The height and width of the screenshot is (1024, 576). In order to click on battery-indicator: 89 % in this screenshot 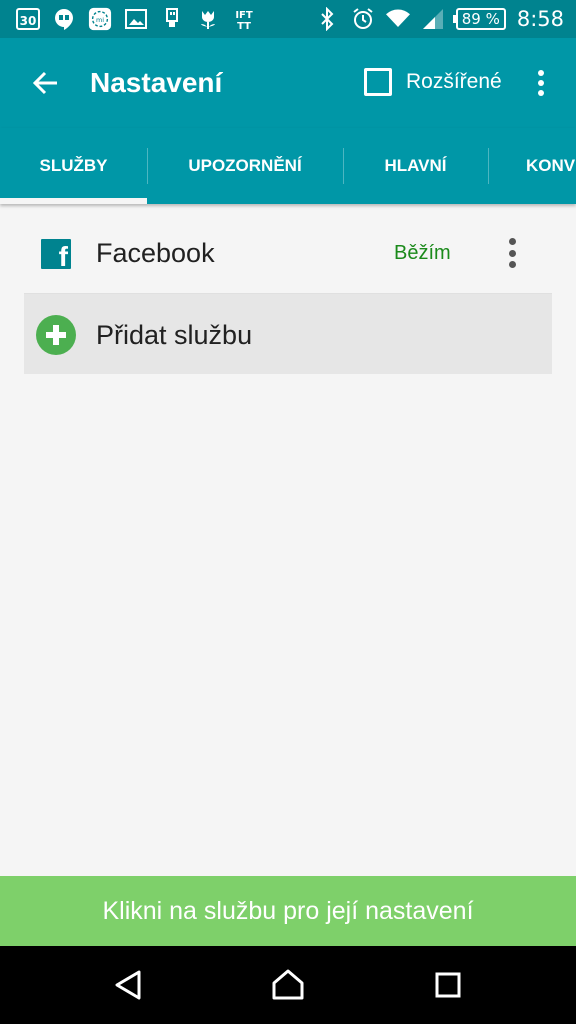, I will do `click(479, 19)`.